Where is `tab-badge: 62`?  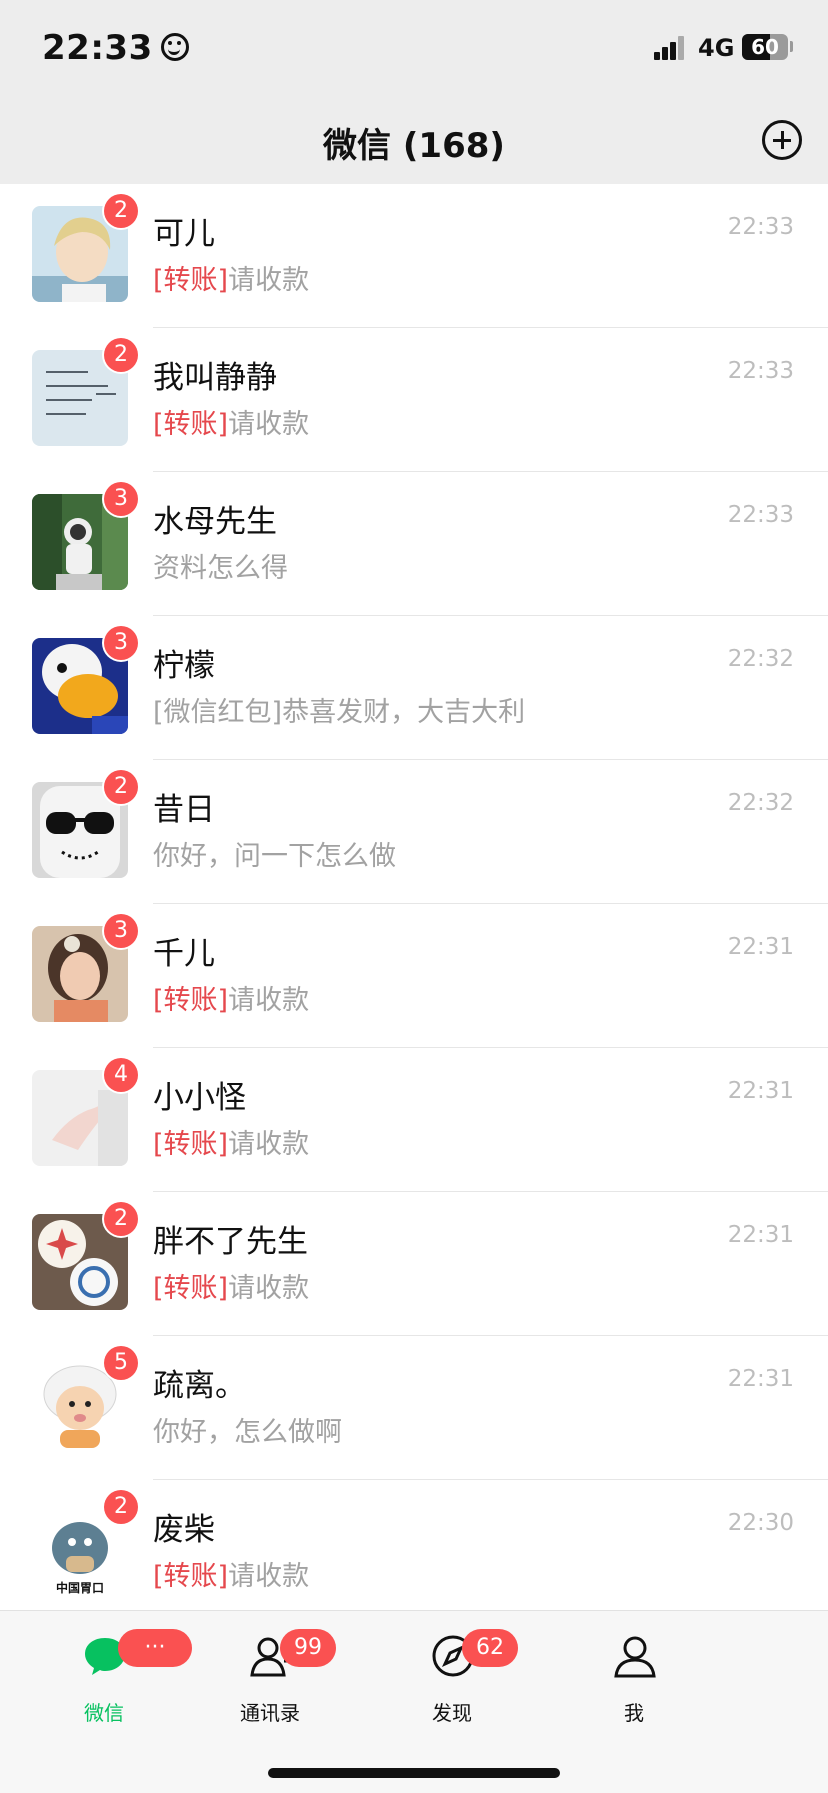
tab-badge: 62 is located at coordinates (490, 1648).